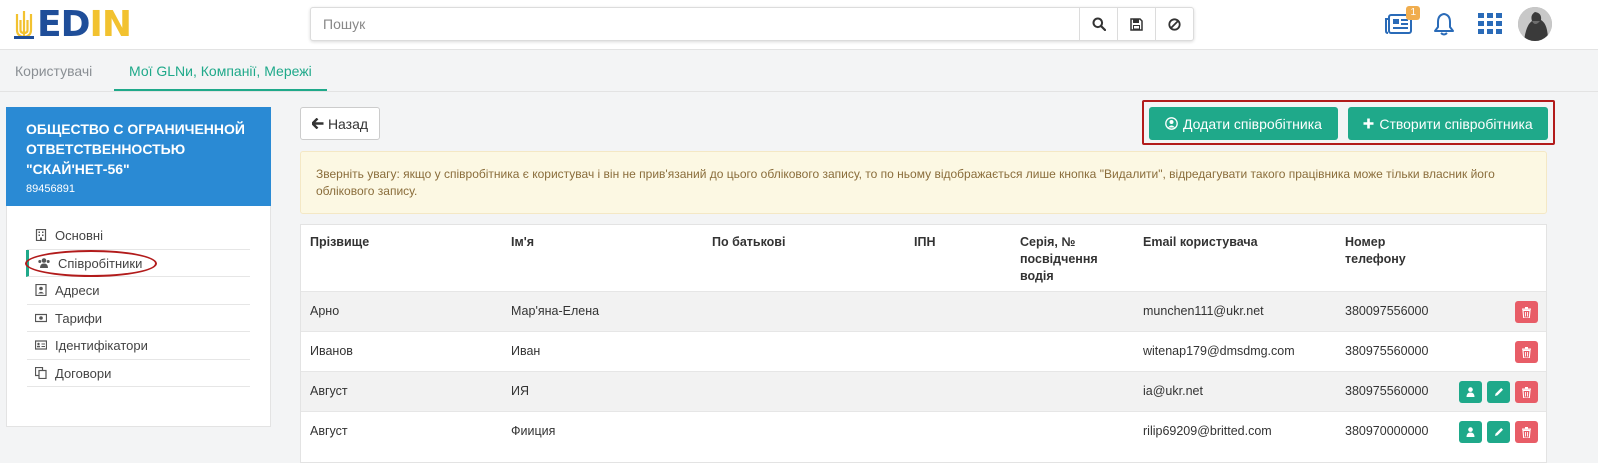 Image resolution: width=1598 pixels, height=463 pixels. What do you see at coordinates (138, 236) in the screenshot?
I see `sidebar-item-main: Основні` at bounding box center [138, 236].